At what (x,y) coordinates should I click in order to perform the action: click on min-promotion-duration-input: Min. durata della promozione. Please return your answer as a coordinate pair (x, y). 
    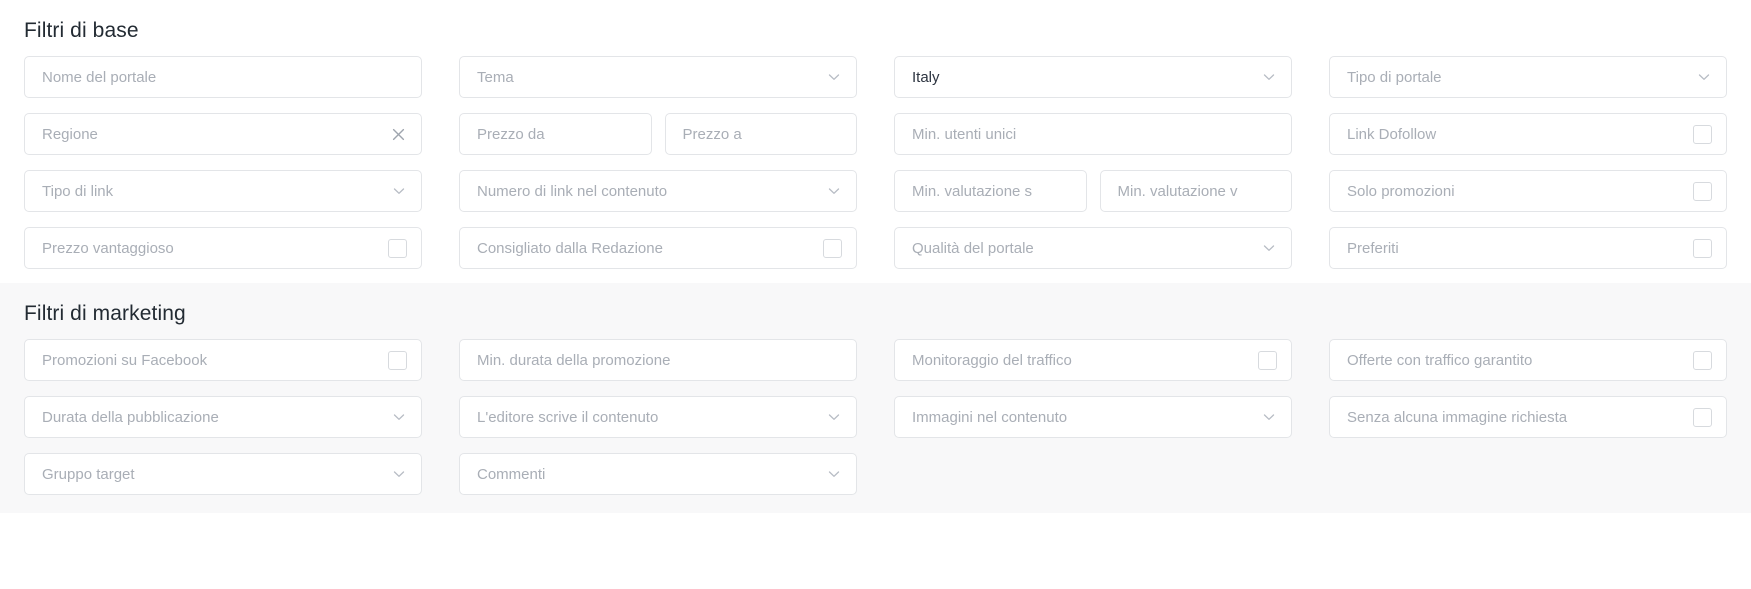
    Looking at the image, I should click on (658, 360).